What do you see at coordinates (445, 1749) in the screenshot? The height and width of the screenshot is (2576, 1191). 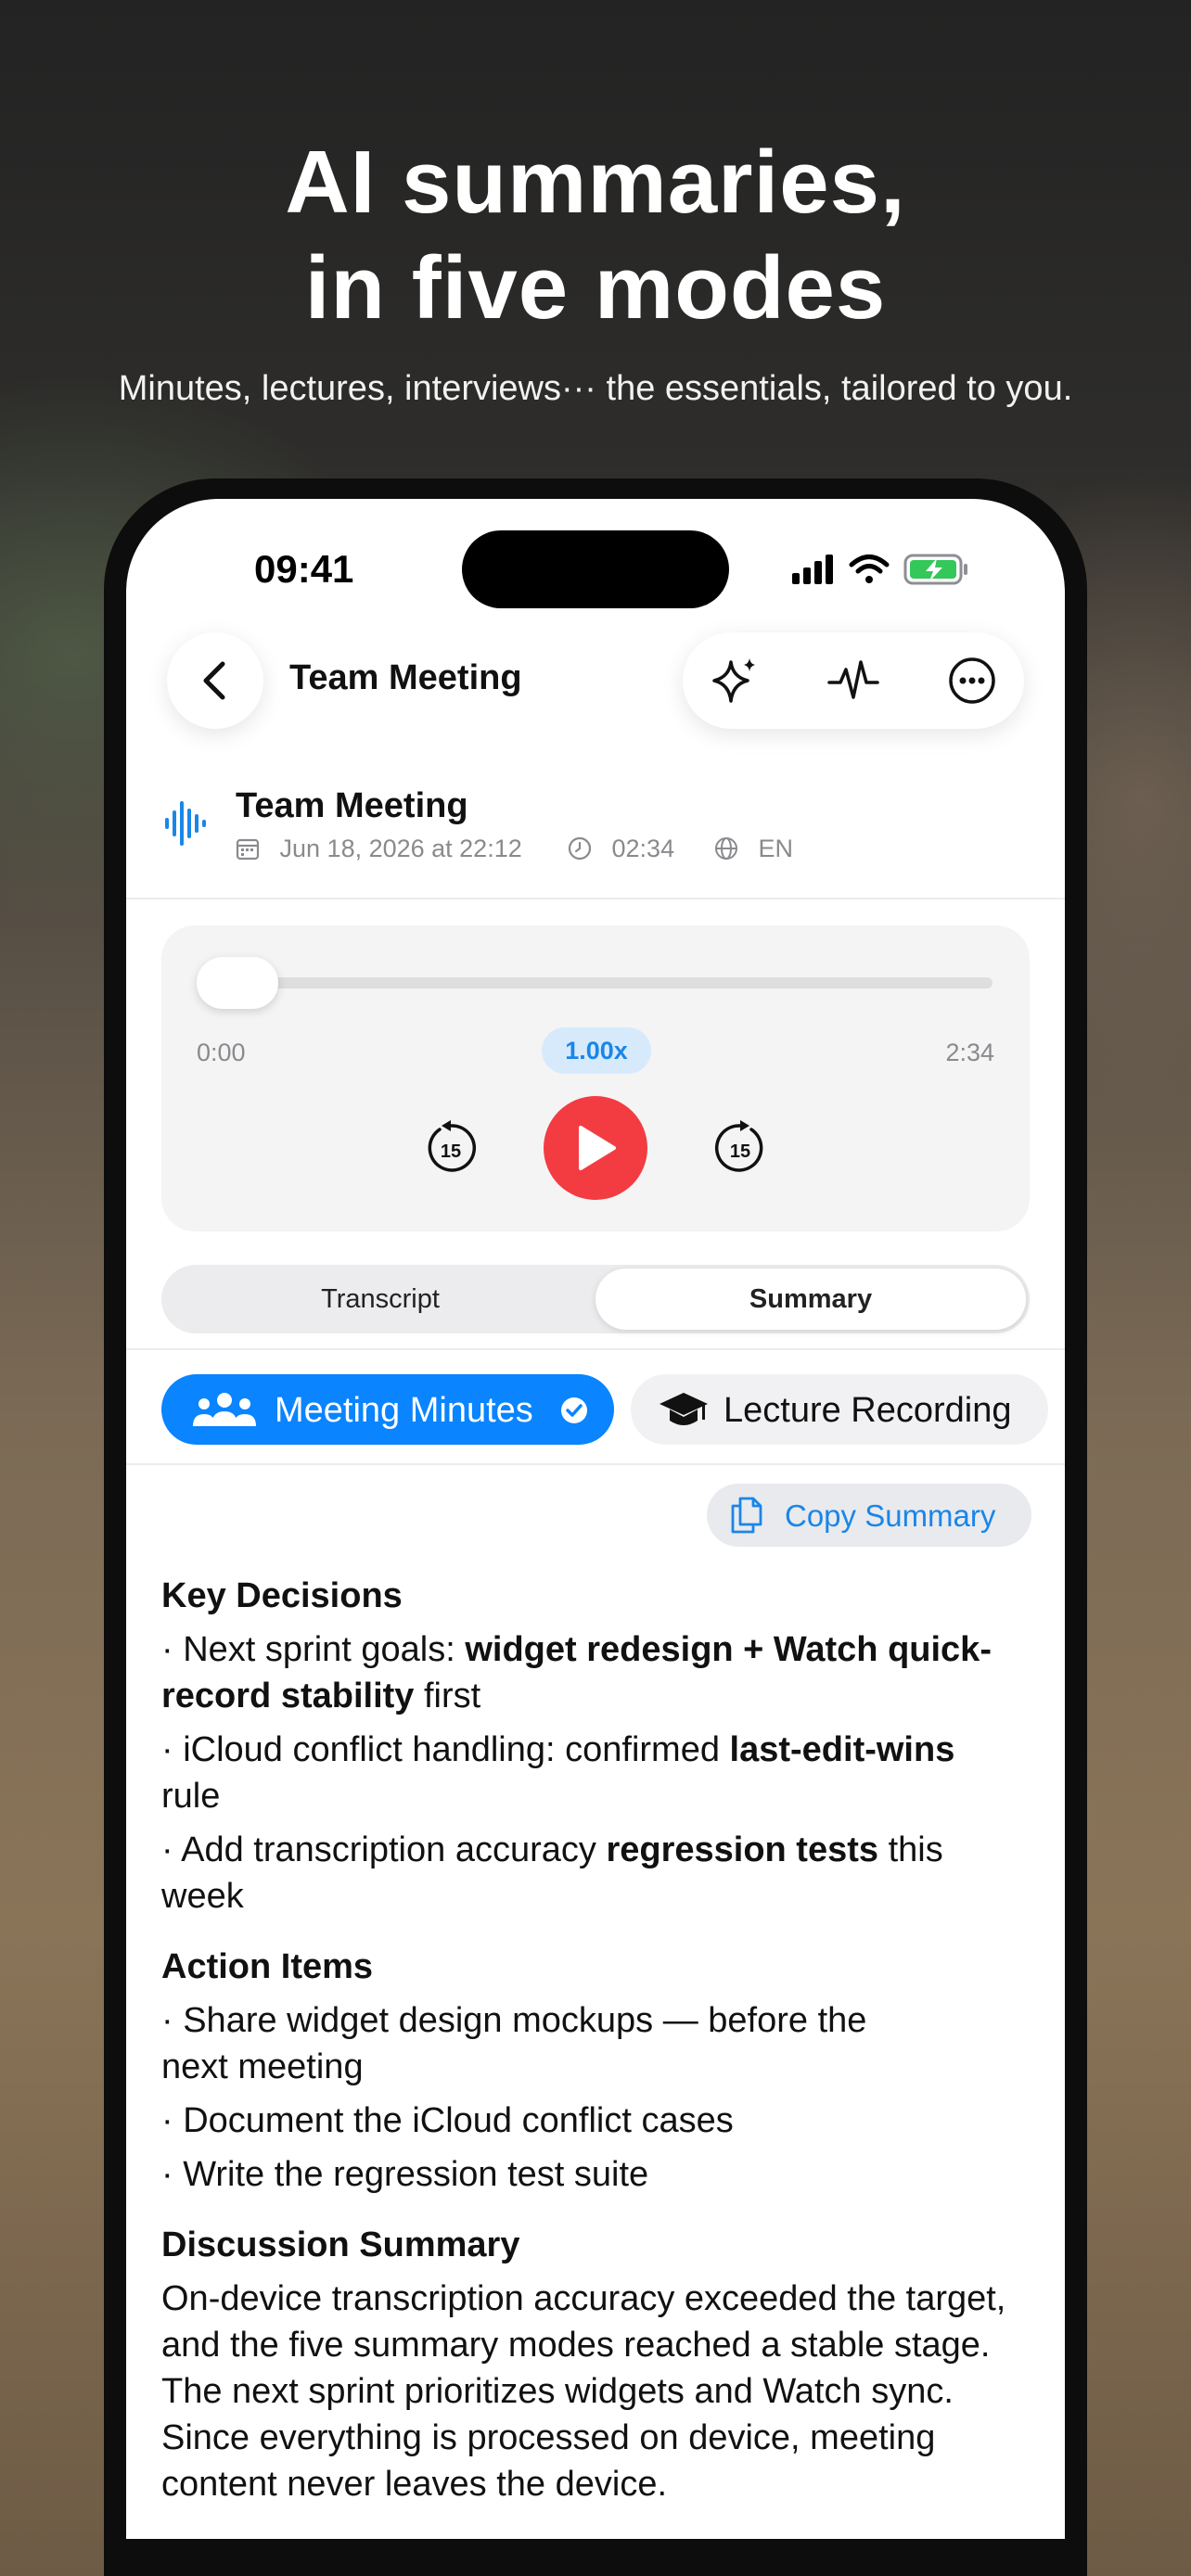 I see `text: · iCloud conflict handling: confirmed` at bounding box center [445, 1749].